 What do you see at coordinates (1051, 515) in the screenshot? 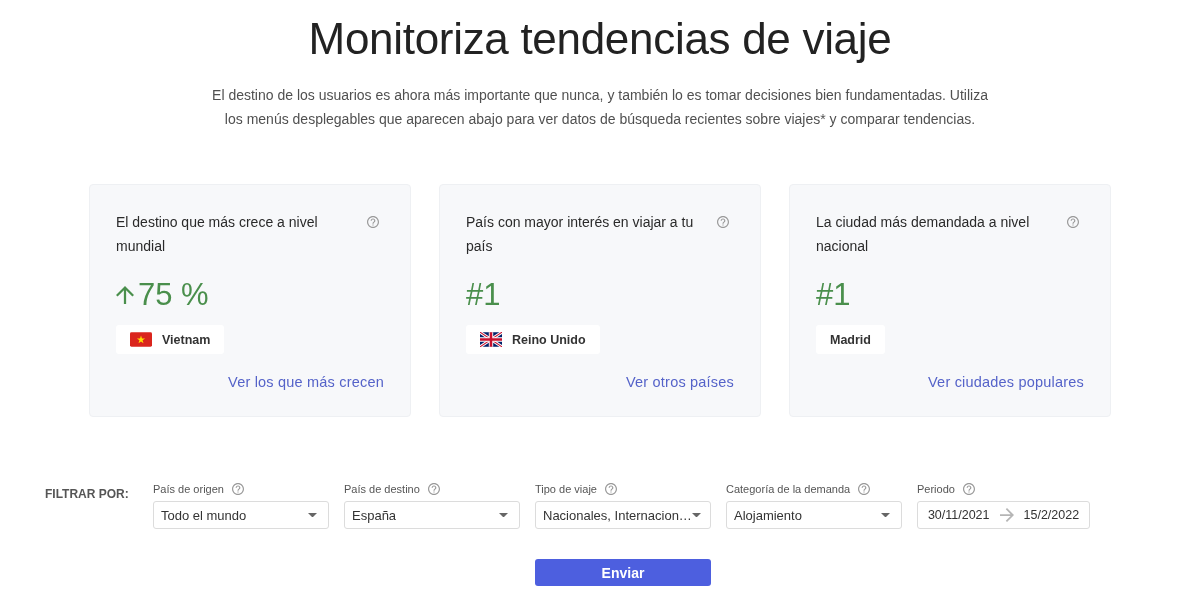
I see `end-date: 15/2/2022` at bounding box center [1051, 515].